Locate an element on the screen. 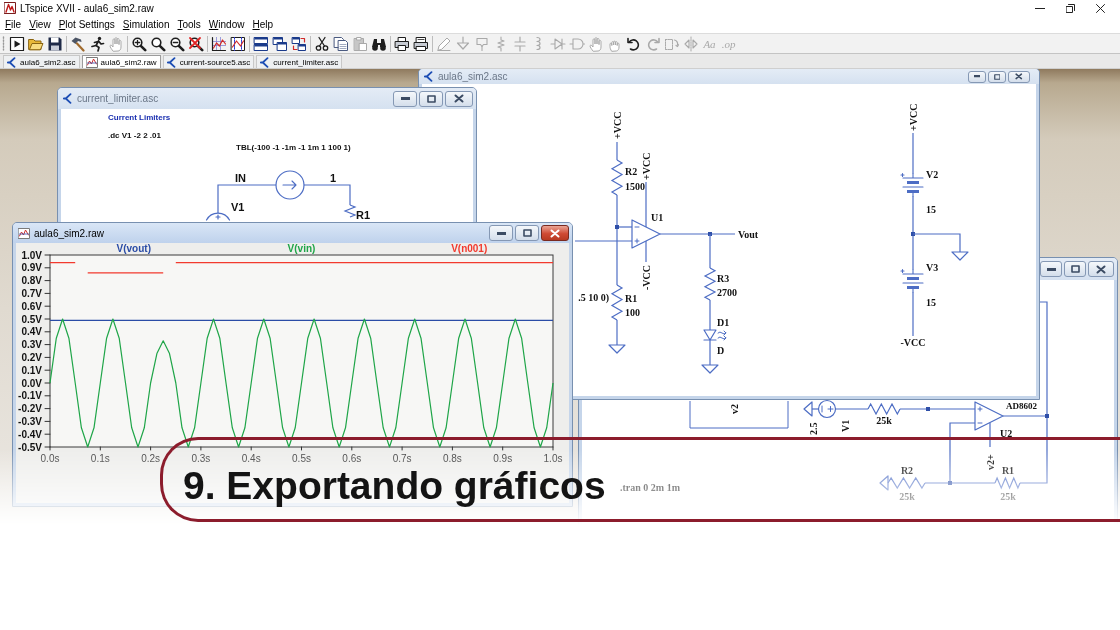  cascade-windows-icon is located at coordinates (279, 43).